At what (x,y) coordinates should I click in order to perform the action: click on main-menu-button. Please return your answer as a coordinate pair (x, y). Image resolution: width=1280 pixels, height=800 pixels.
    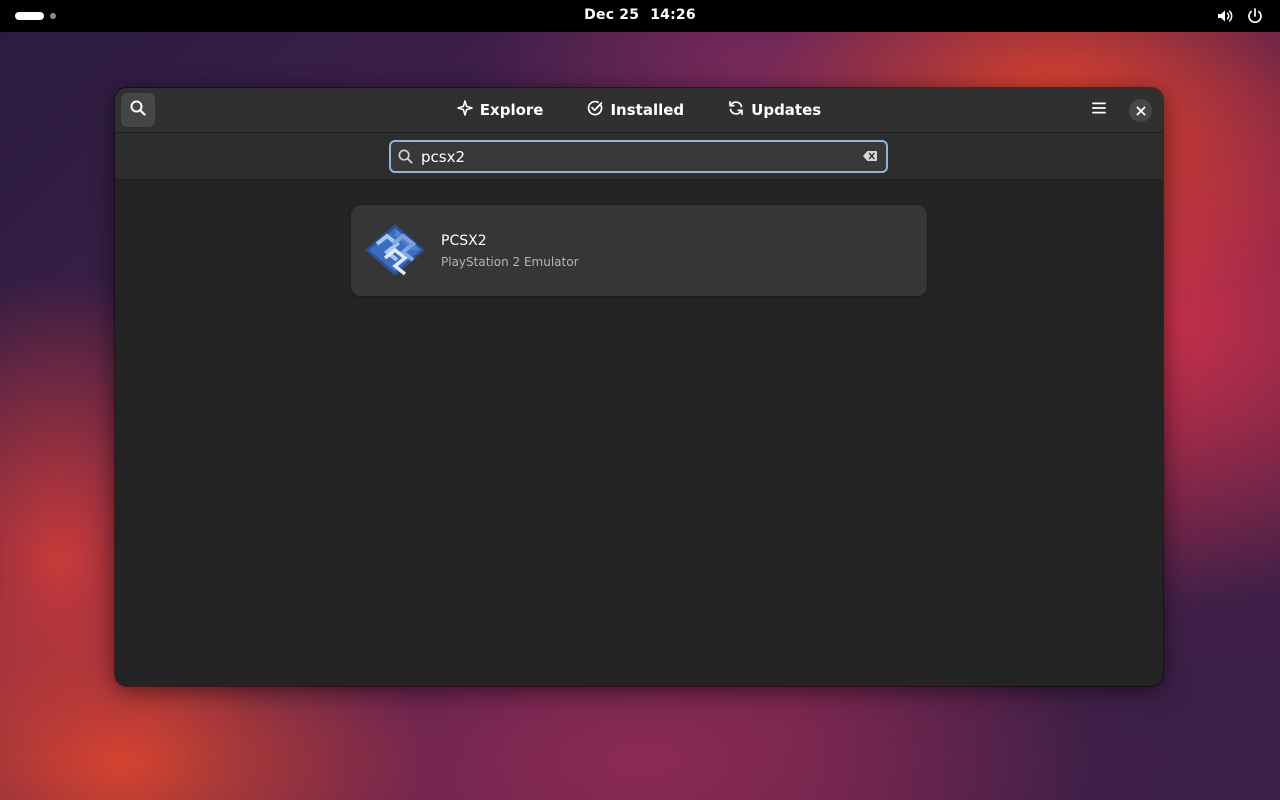
    Looking at the image, I should click on (1099, 110).